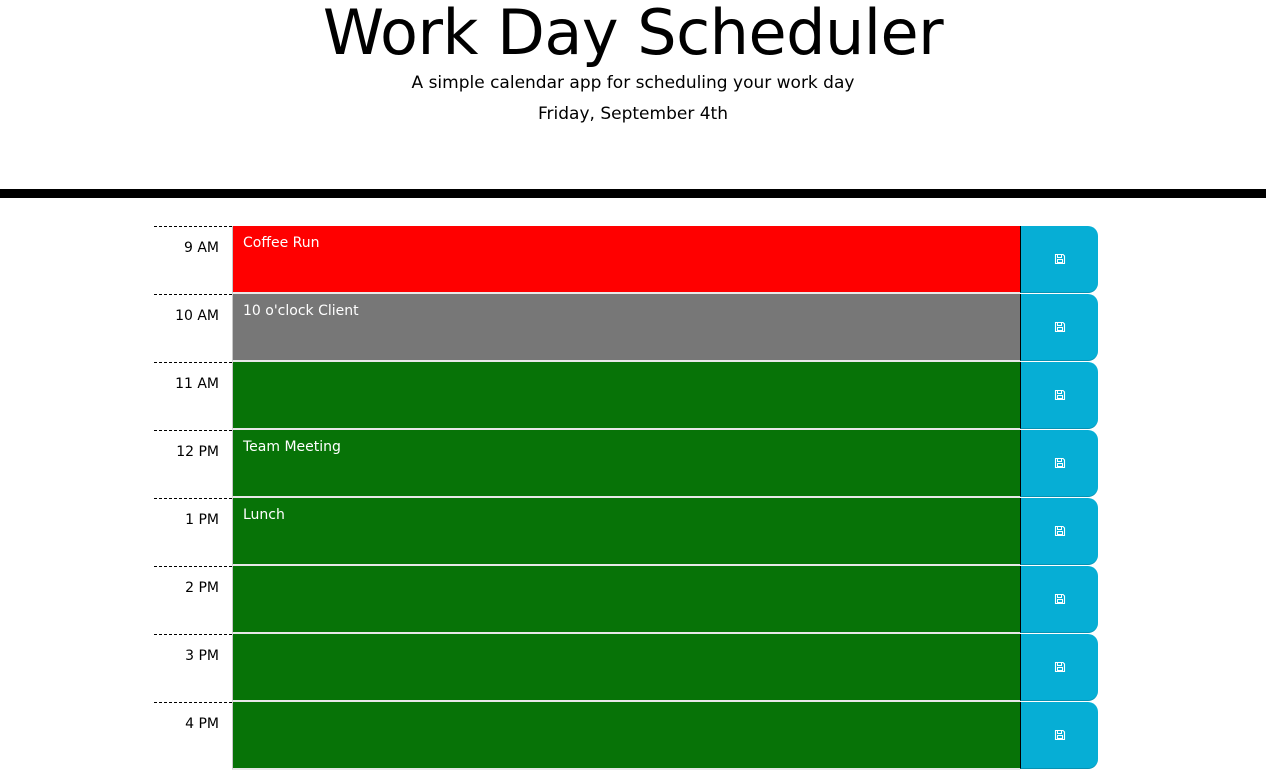 This screenshot has height=770, width=1266. I want to click on event-description: Coffee Run, so click(626, 260).